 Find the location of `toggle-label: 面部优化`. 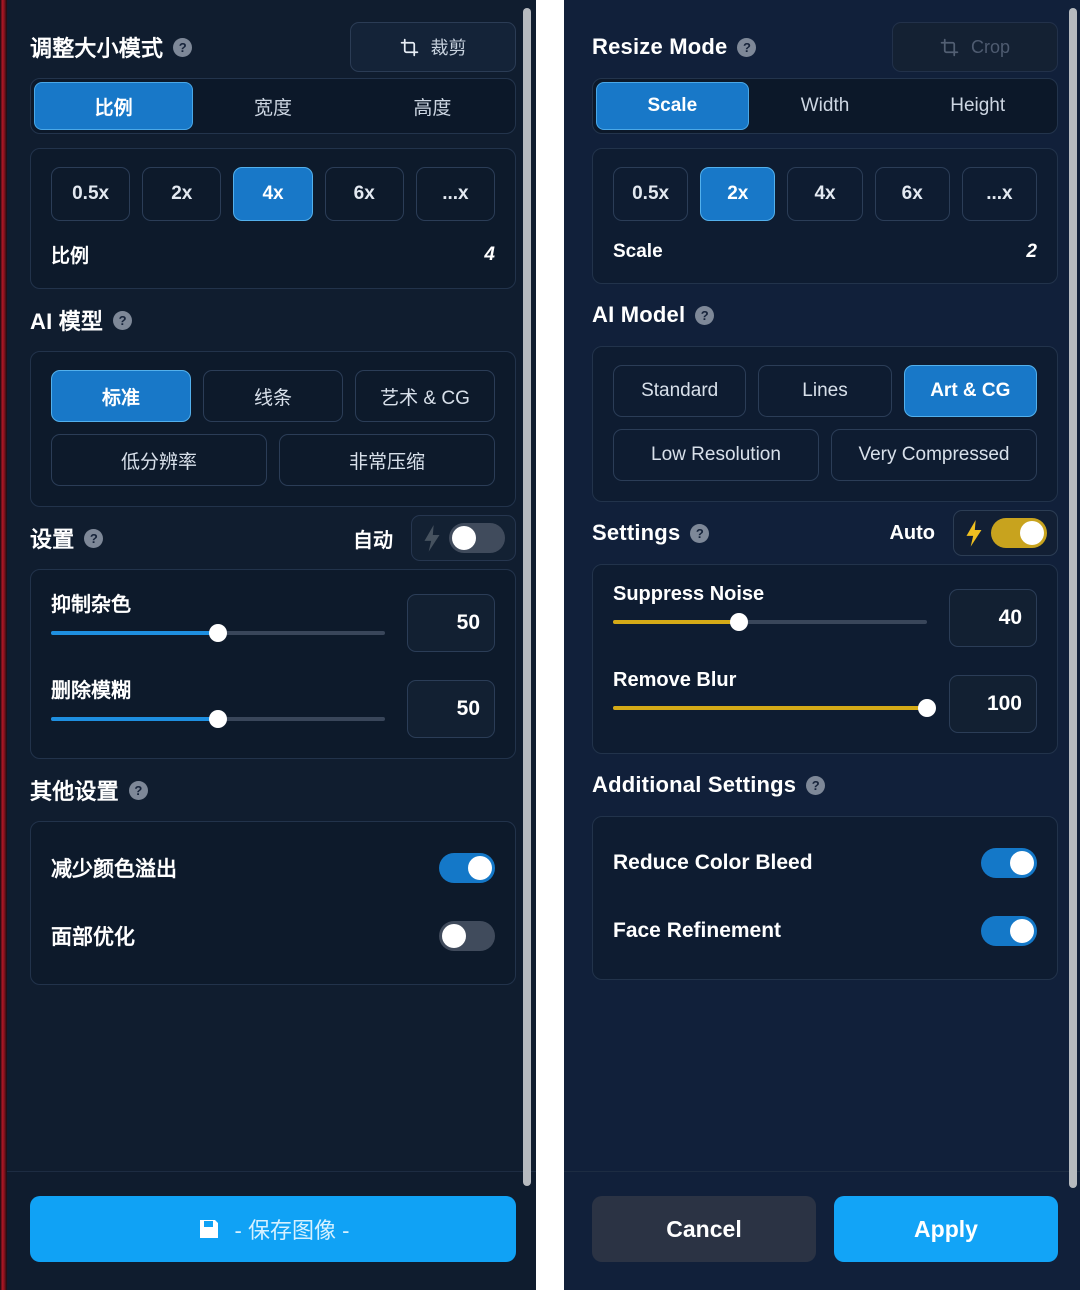

toggle-label: 面部优化 is located at coordinates (93, 937).